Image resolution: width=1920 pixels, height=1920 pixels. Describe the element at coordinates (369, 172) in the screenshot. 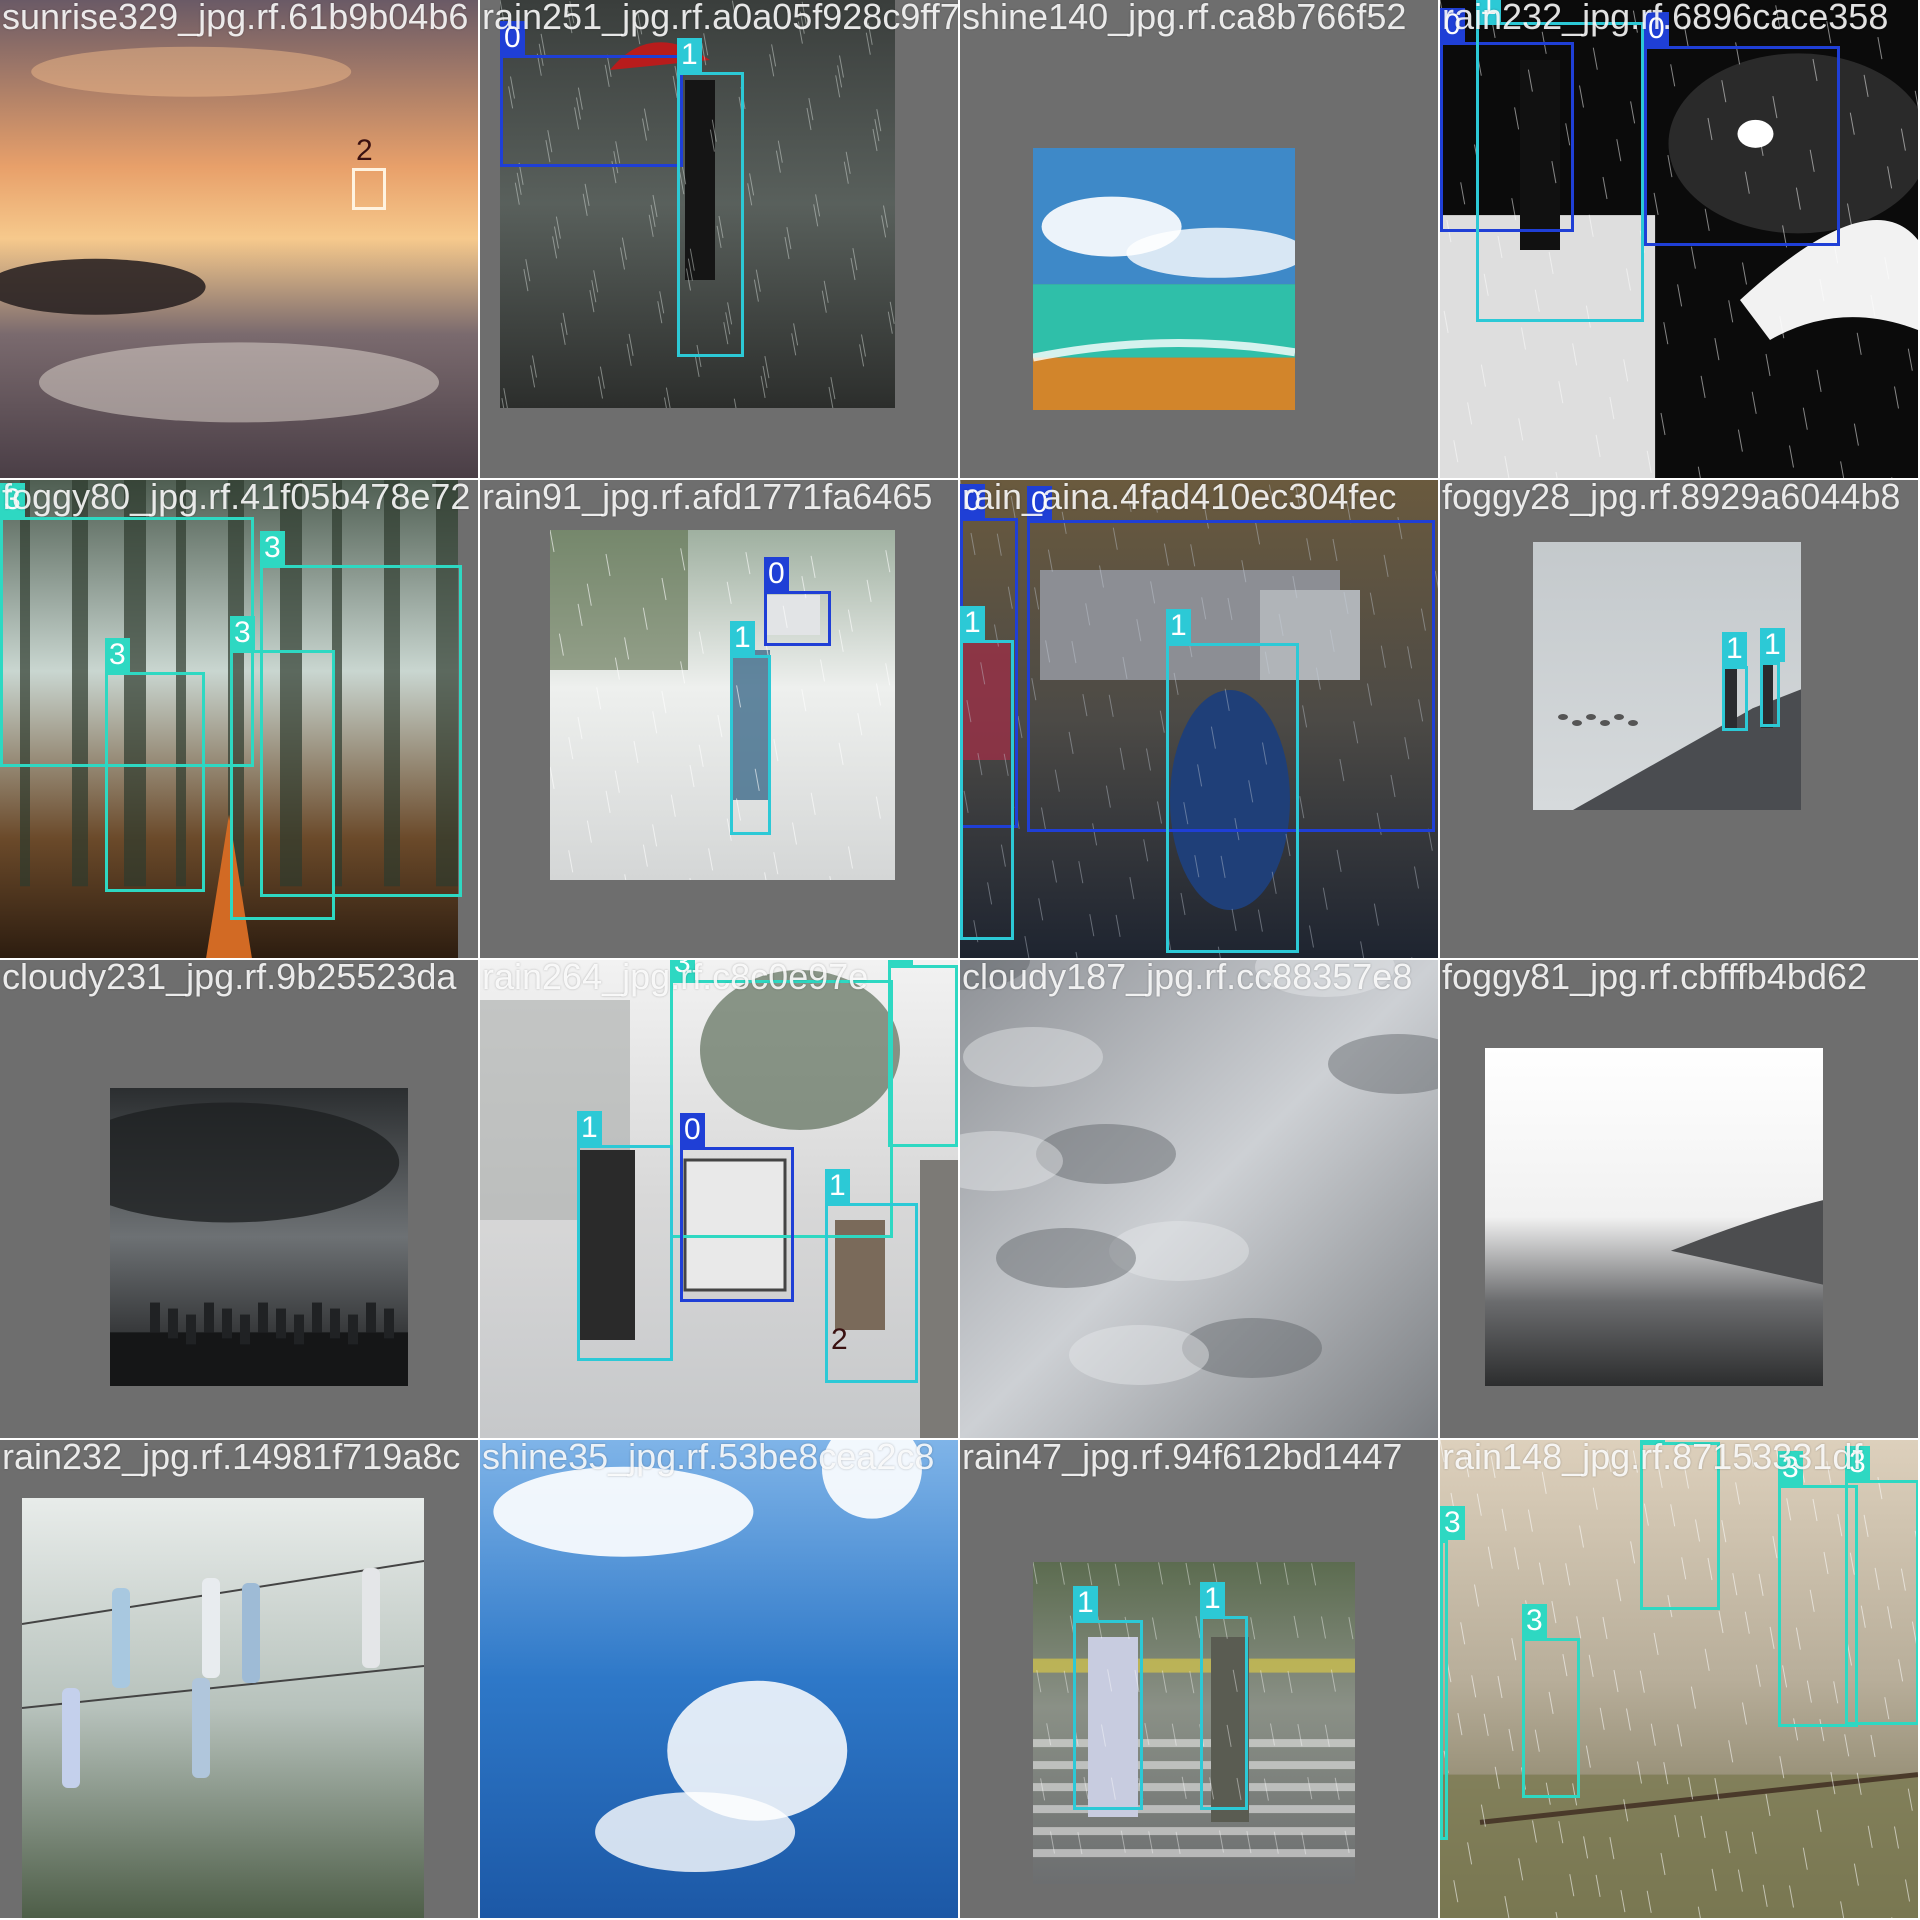

I see `bounding-box: 2` at that location.